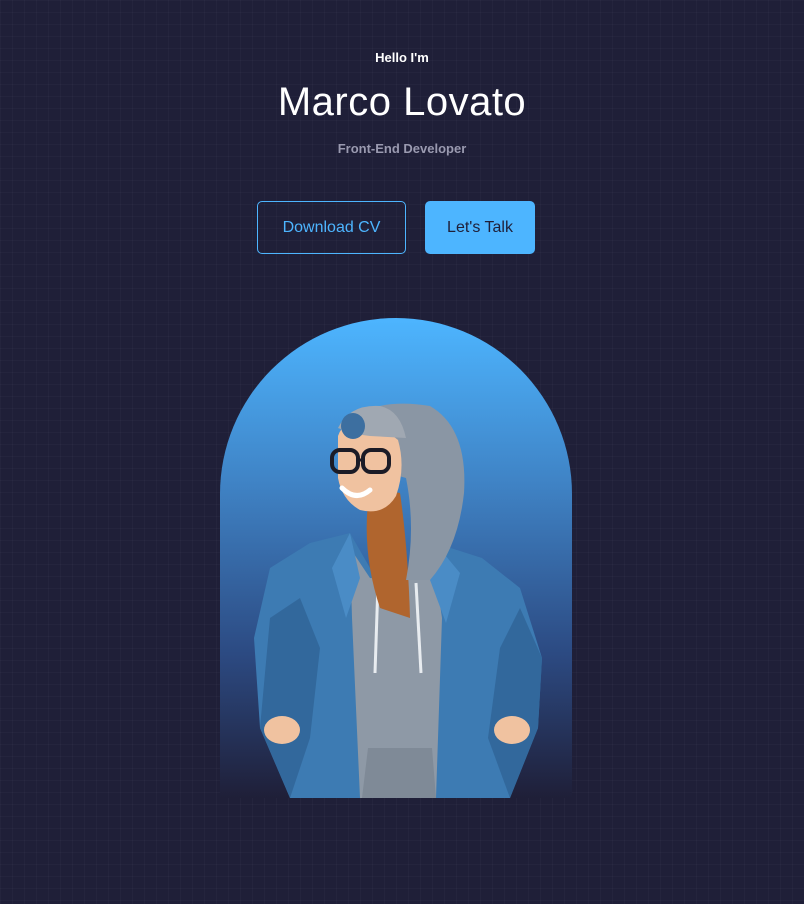 The height and width of the screenshot is (904, 804). What do you see at coordinates (402, 102) in the screenshot?
I see `page-title: Marco Lovato` at bounding box center [402, 102].